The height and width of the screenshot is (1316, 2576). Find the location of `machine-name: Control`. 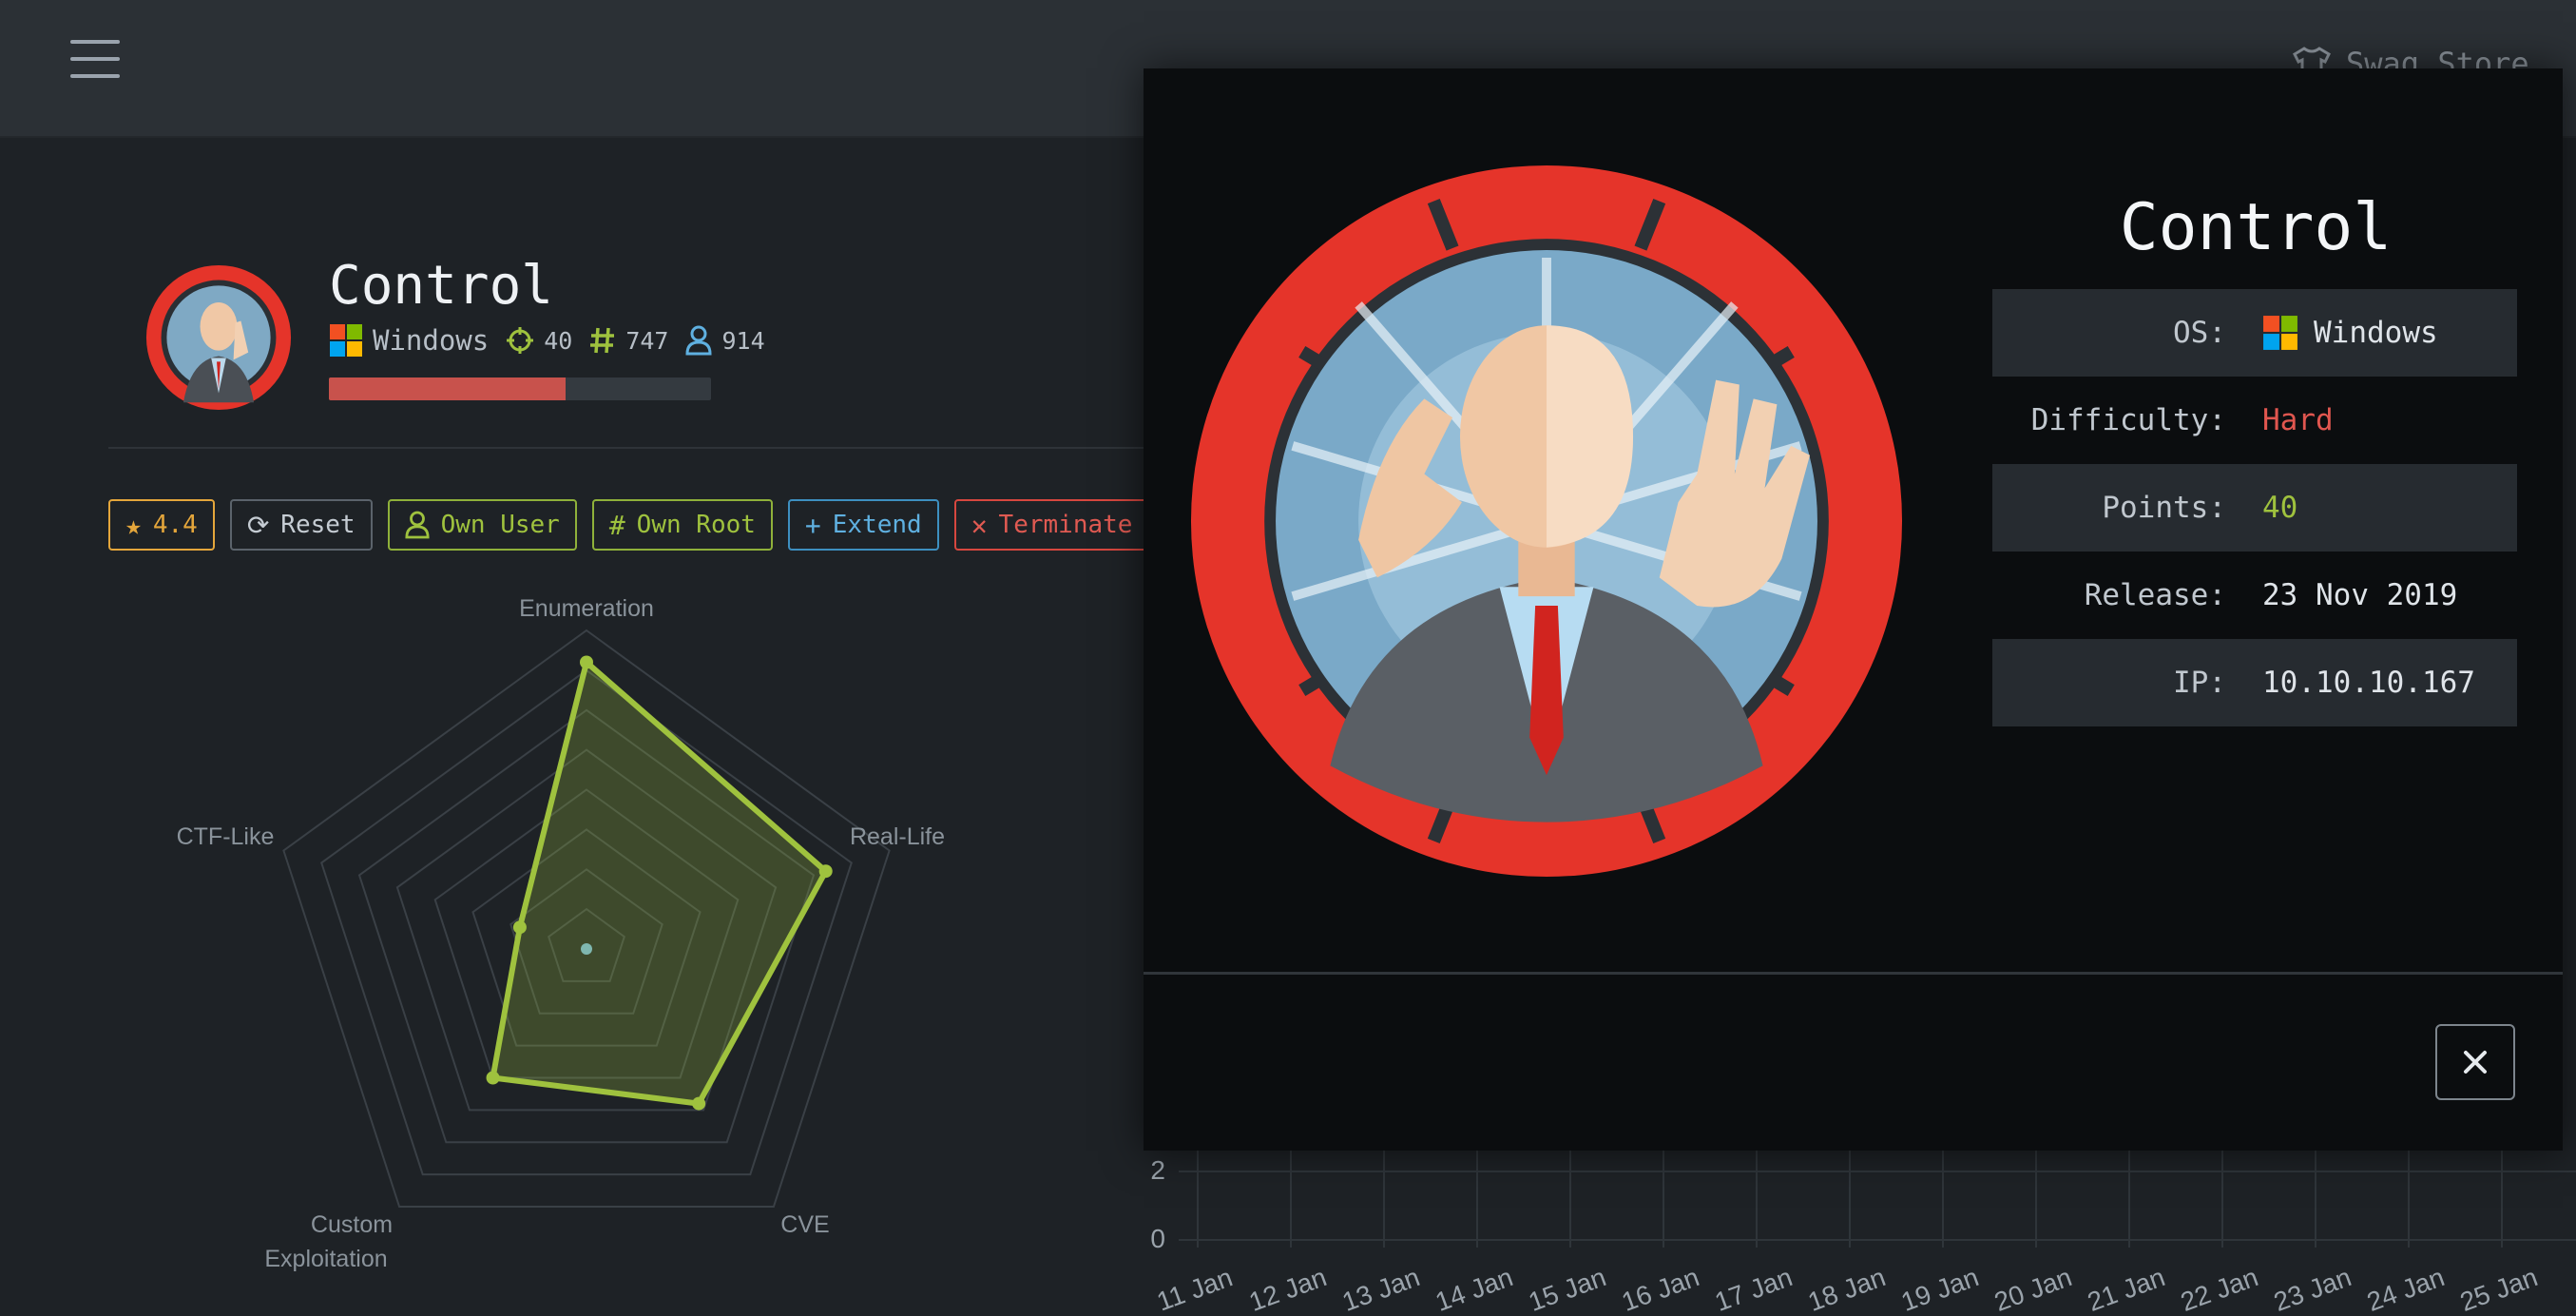

machine-name: Control is located at coordinates (441, 286).